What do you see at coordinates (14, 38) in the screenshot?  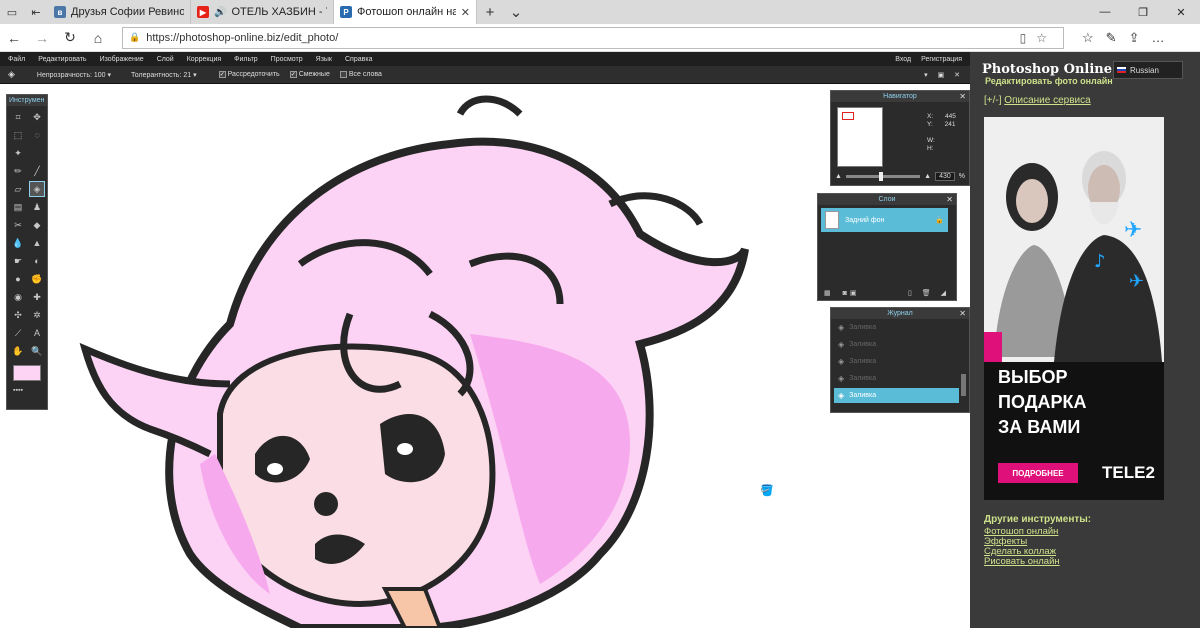 I see `back-icon: ←` at bounding box center [14, 38].